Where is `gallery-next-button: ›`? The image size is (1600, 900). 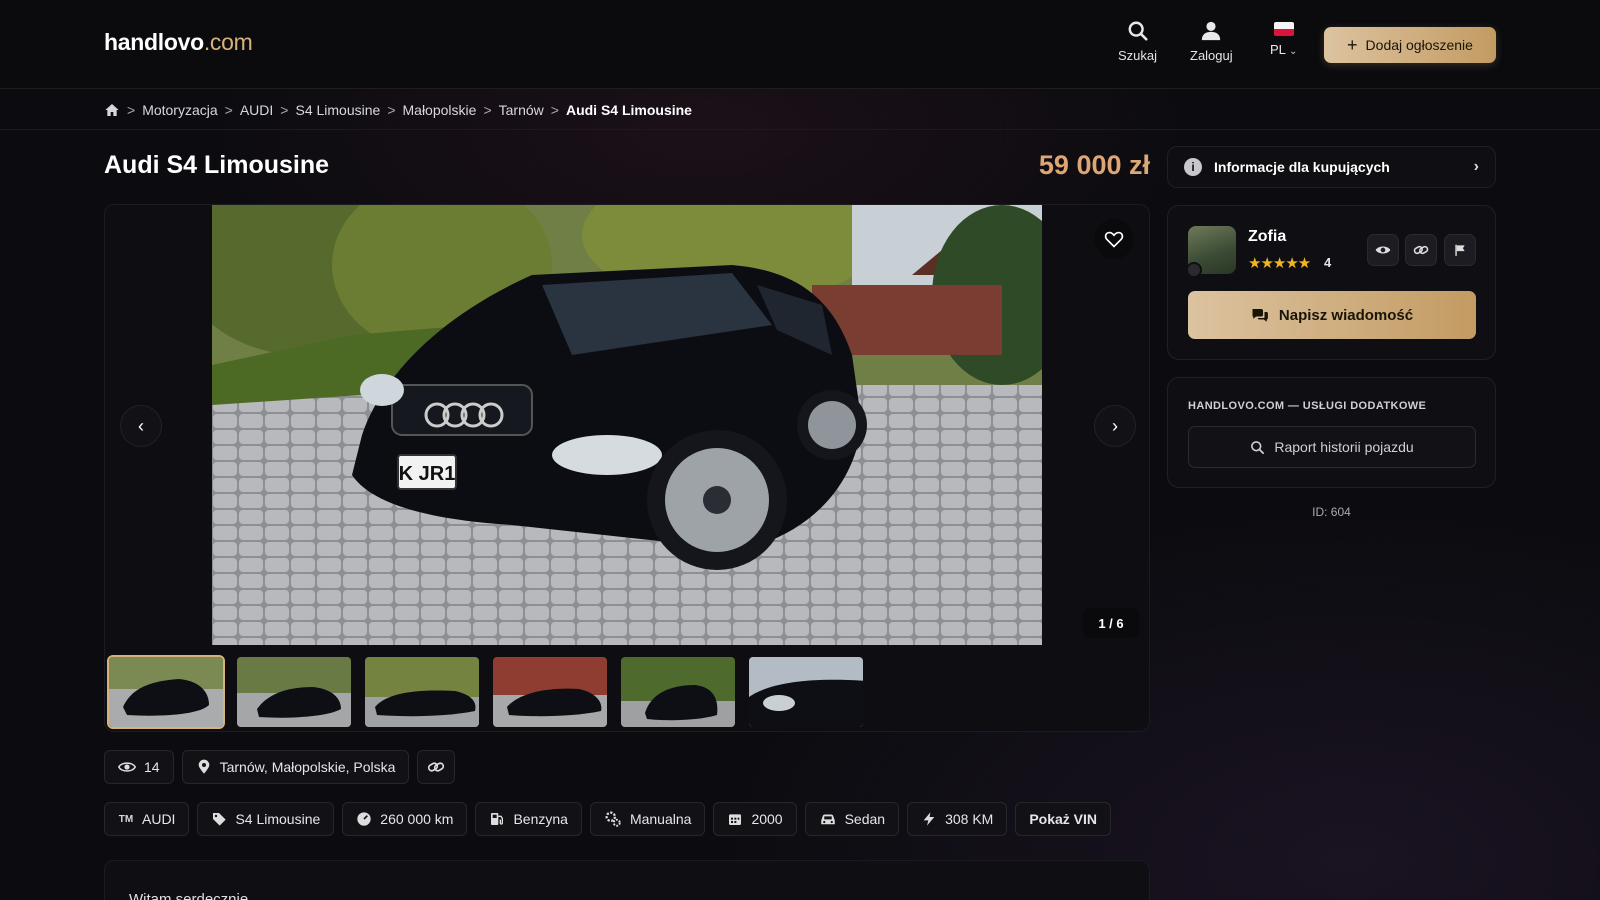
gallery-next-button: › is located at coordinates (1115, 426).